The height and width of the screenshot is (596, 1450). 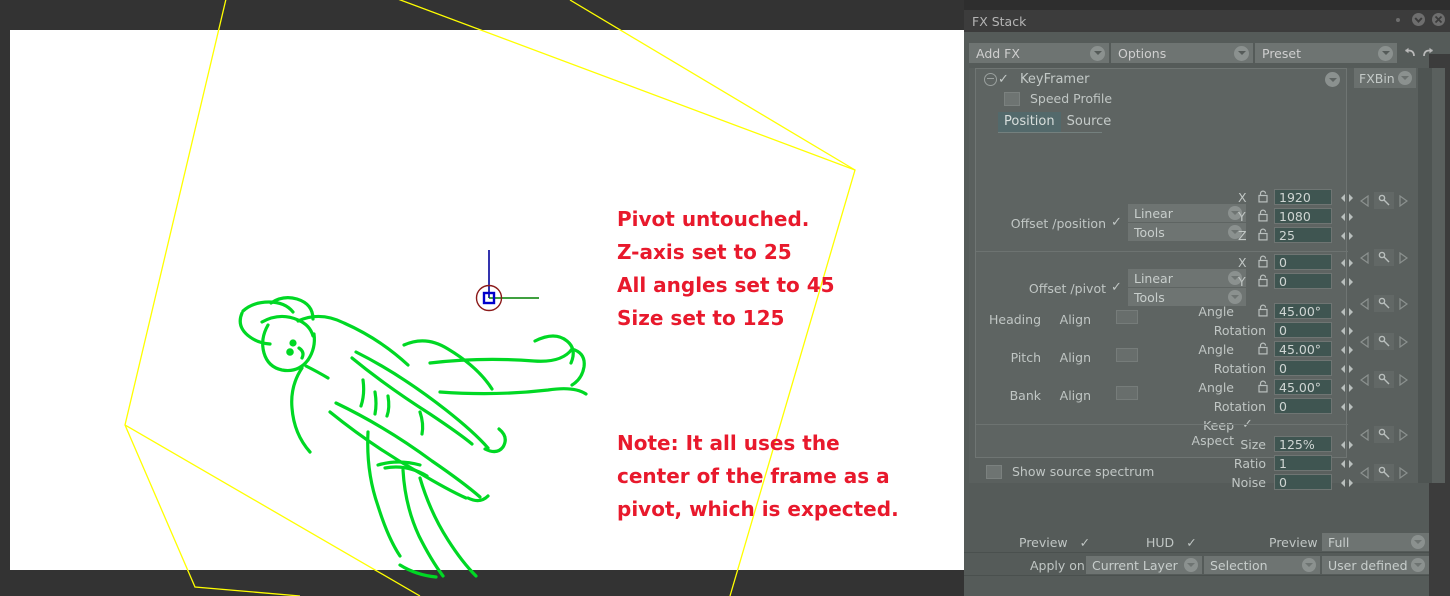 I want to click on add-fx-dropdown: Add FX, so click(x=1039, y=53).